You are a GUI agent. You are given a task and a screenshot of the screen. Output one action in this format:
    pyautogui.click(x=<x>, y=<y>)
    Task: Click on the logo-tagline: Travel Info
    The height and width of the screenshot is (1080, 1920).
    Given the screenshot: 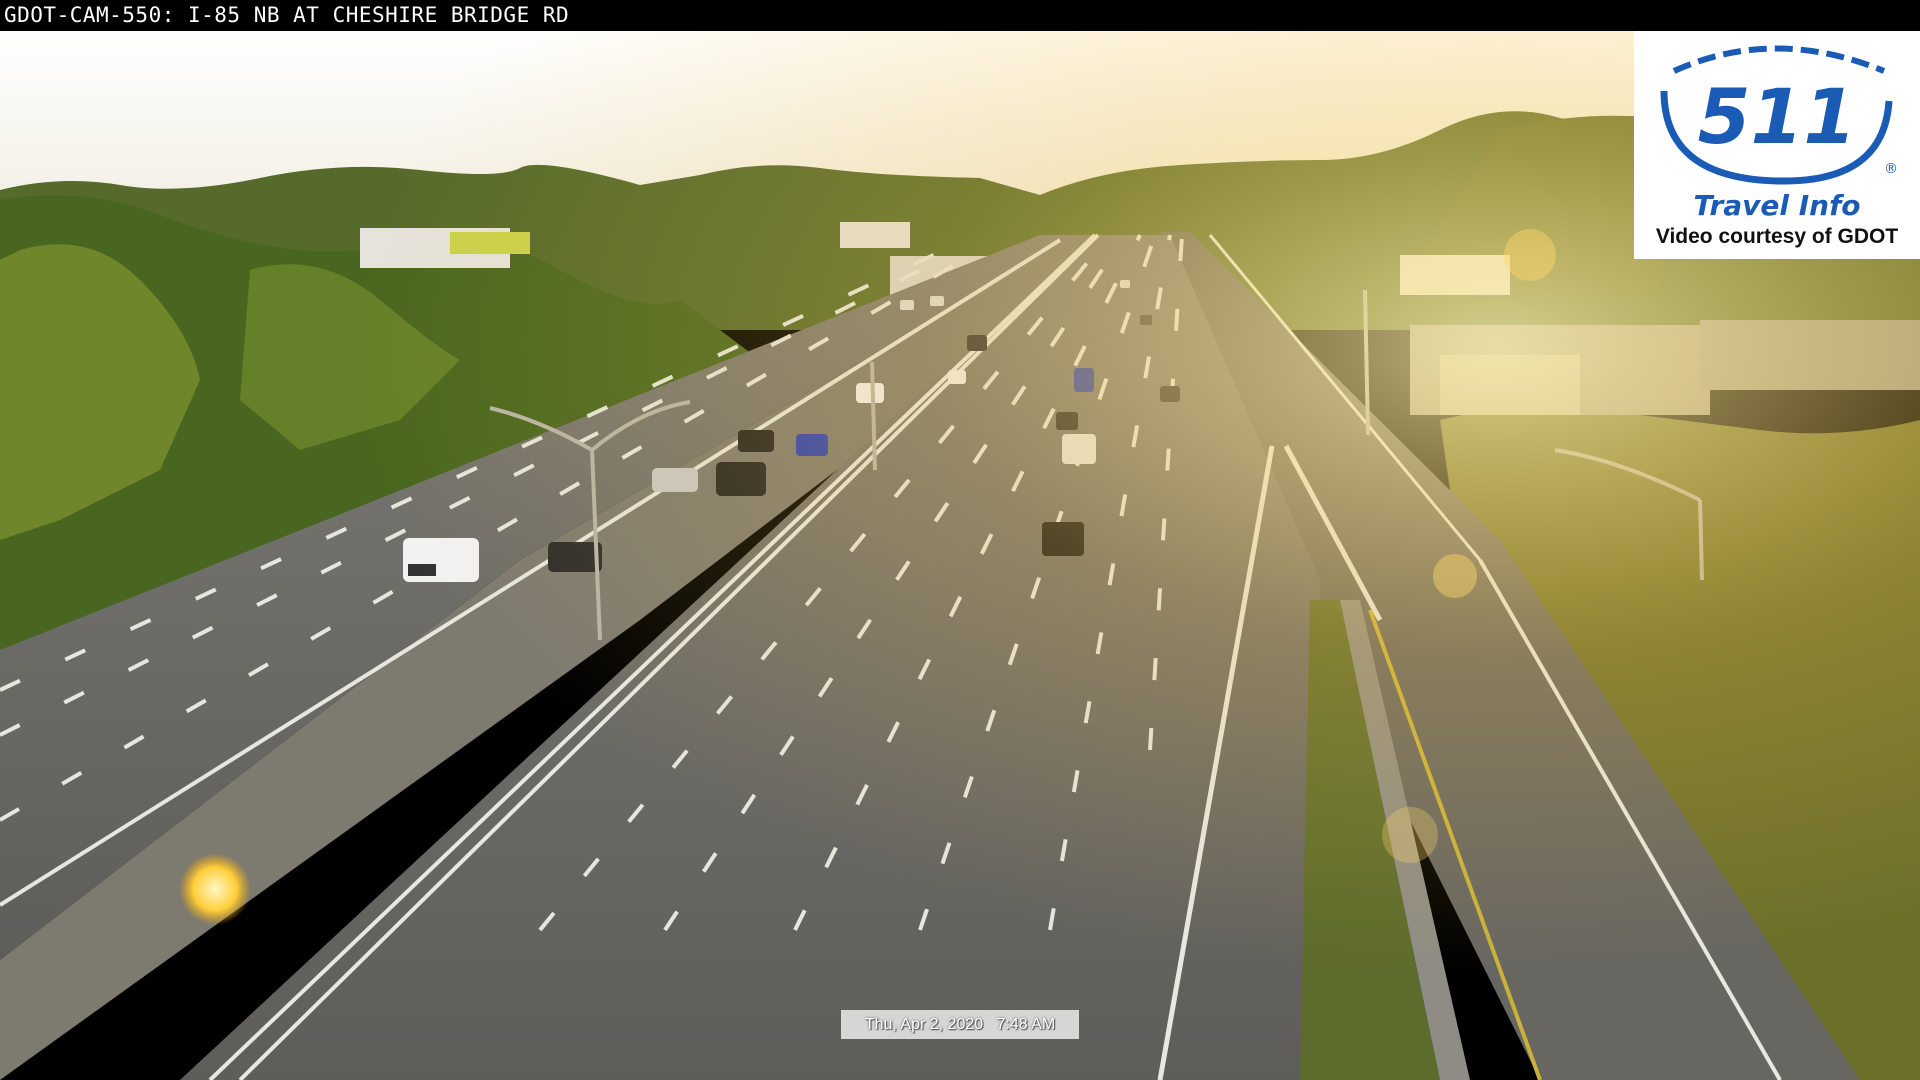 What is the action you would take?
    pyautogui.click(x=1777, y=205)
    